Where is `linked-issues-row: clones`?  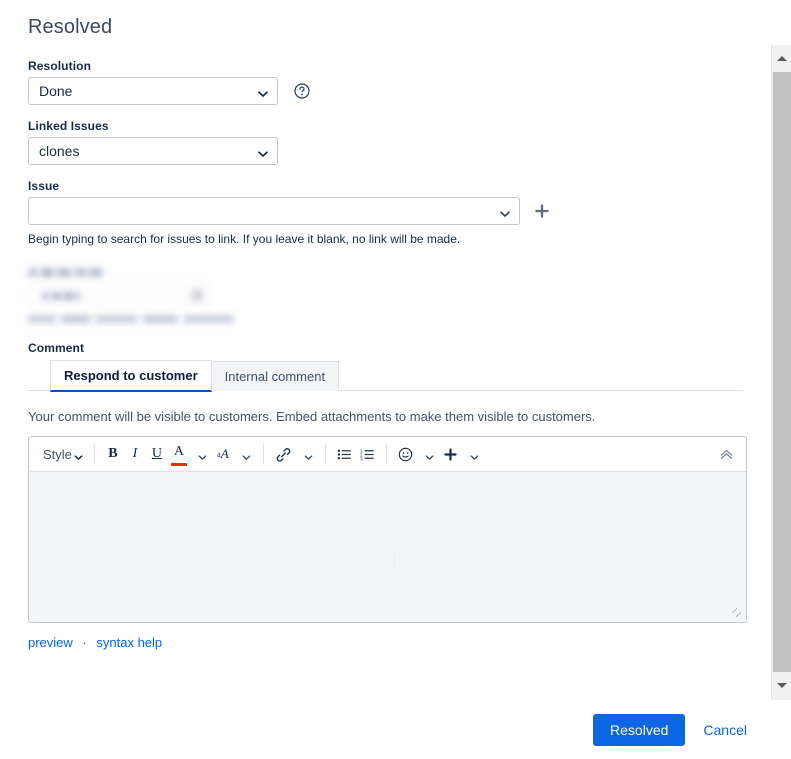
linked-issues-row: clones is located at coordinates (385, 151).